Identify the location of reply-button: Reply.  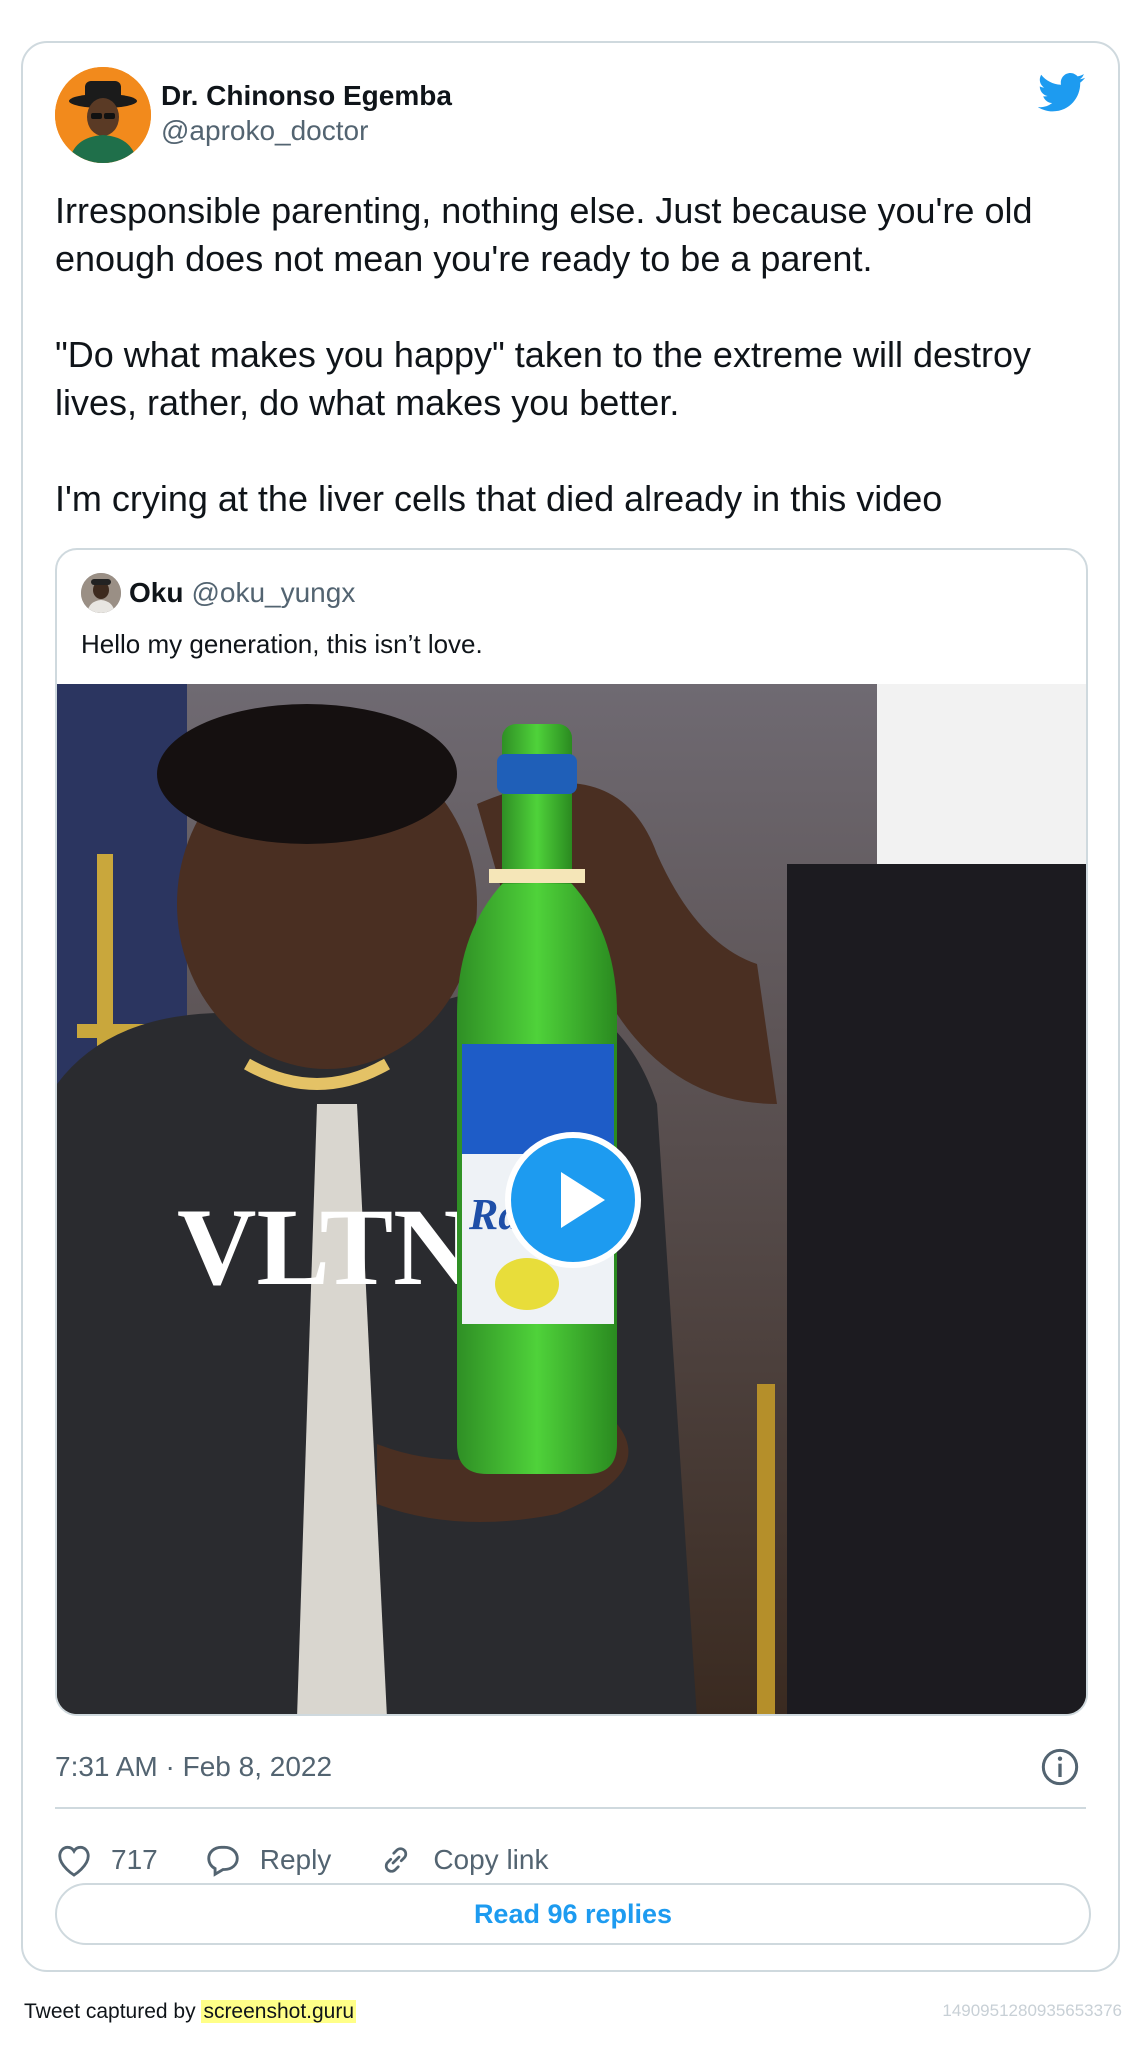
(268, 1860).